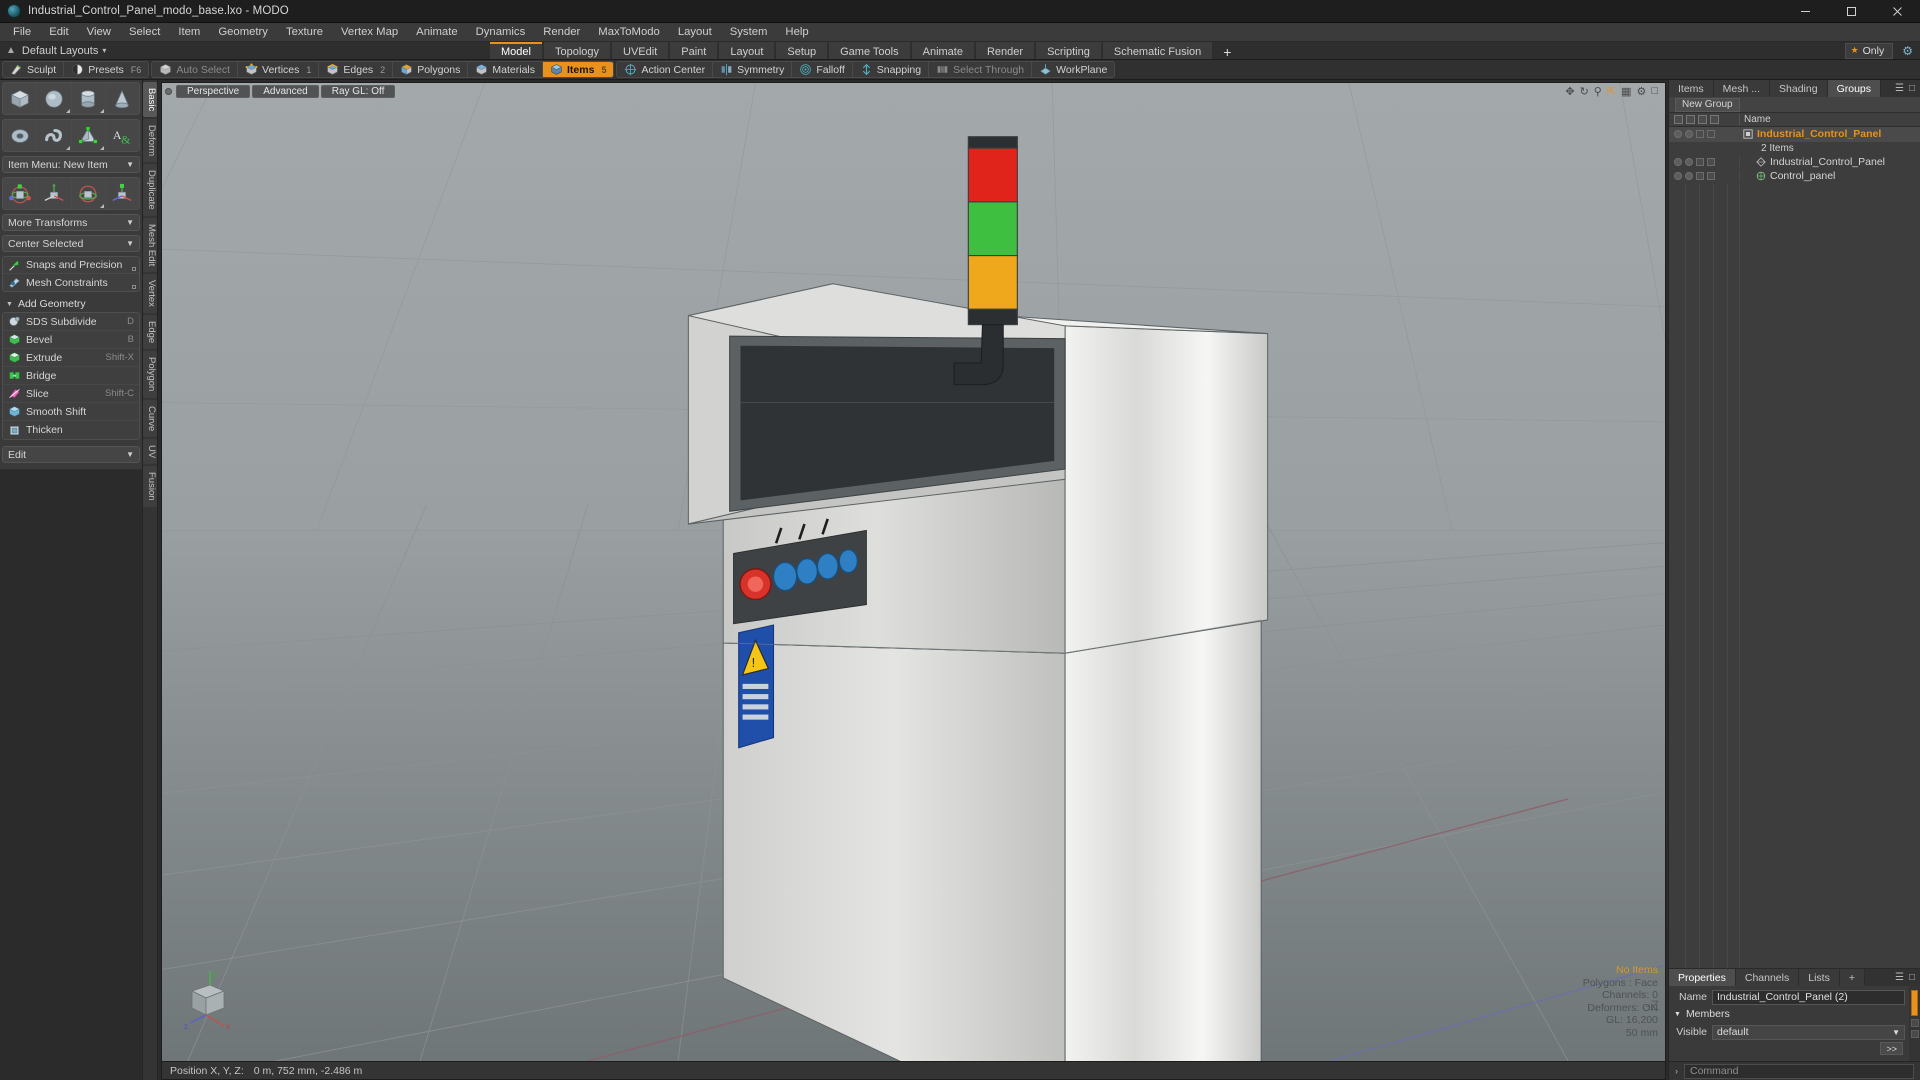  What do you see at coordinates (822, 69) in the screenshot?
I see `falloff-button: Falloff` at bounding box center [822, 69].